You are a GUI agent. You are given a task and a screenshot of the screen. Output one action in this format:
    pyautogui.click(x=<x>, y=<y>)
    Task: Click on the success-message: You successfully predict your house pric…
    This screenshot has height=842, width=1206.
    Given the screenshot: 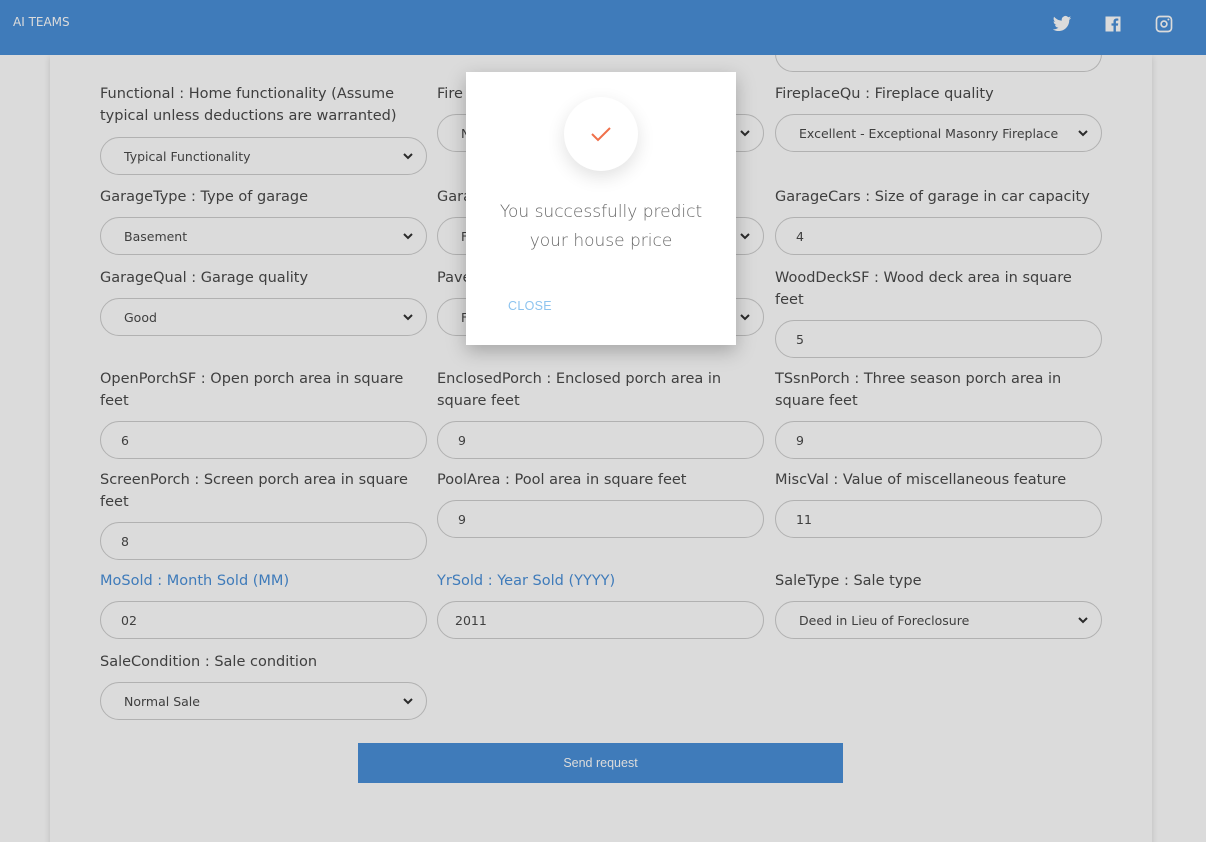 What is the action you would take?
    pyautogui.click(x=601, y=226)
    